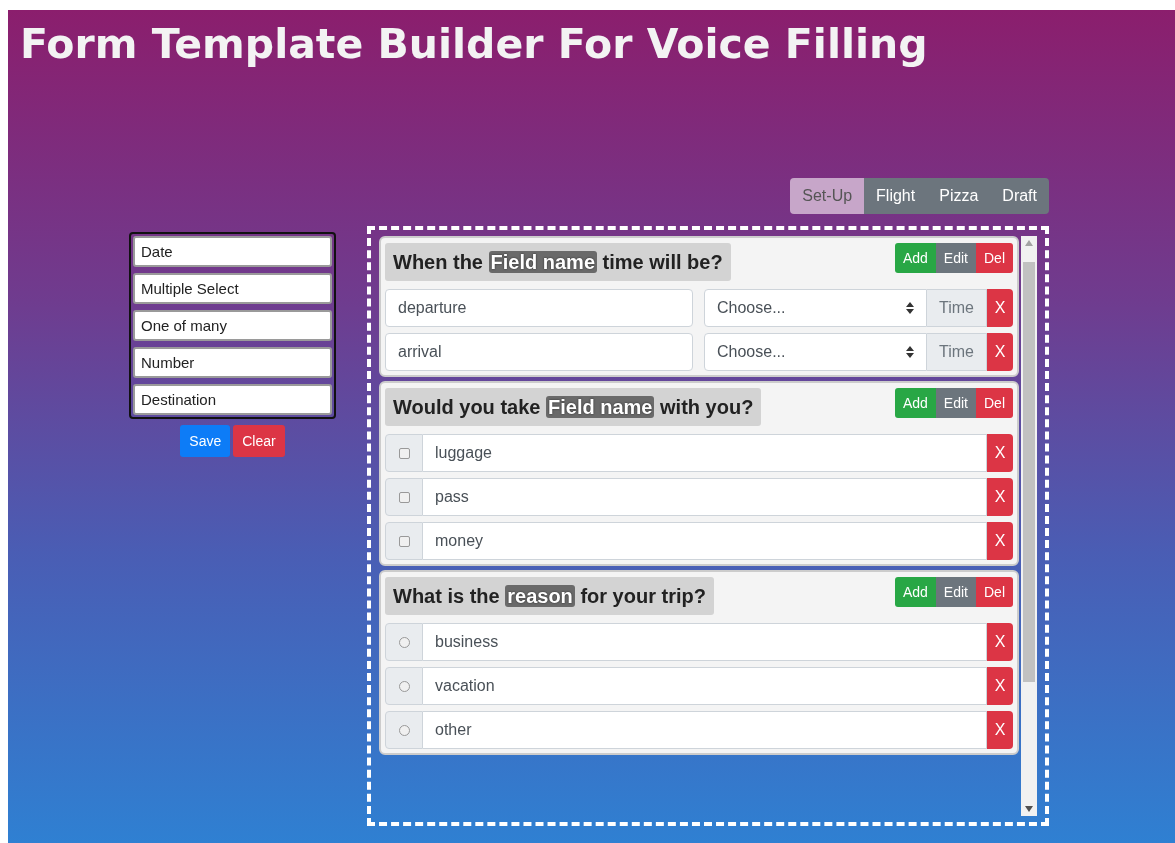  What do you see at coordinates (232, 251) in the screenshot?
I see `field-type-item: Date` at bounding box center [232, 251].